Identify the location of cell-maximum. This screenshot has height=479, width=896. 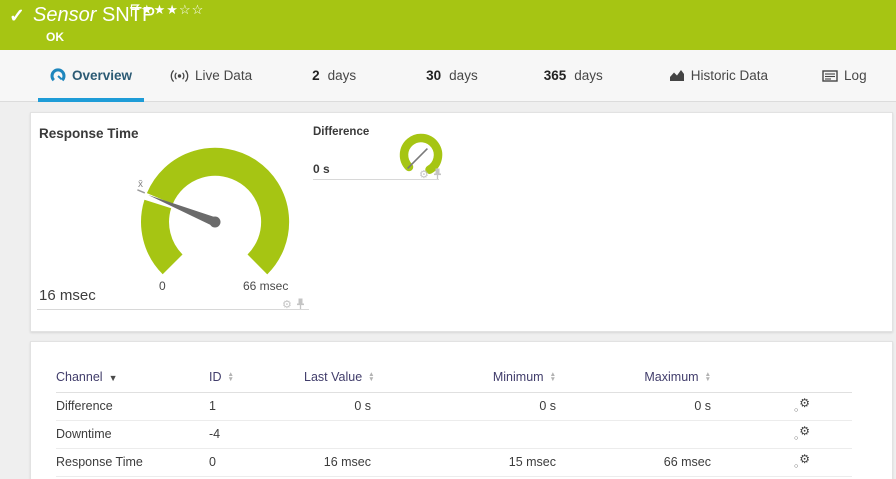
(633, 434).